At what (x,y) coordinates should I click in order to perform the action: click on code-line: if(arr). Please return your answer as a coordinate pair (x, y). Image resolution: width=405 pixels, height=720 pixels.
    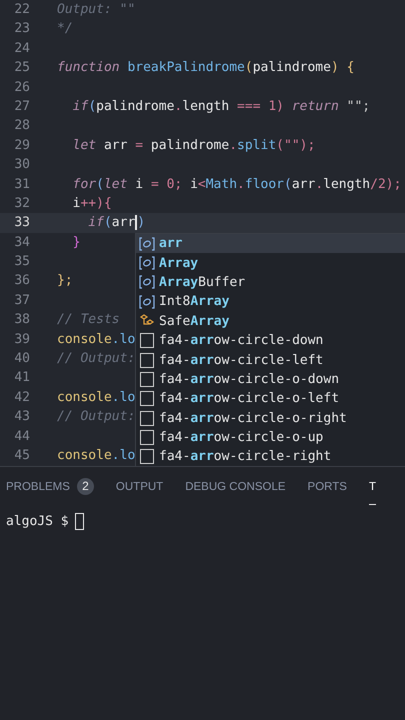
    Looking at the image, I should click on (116, 223).